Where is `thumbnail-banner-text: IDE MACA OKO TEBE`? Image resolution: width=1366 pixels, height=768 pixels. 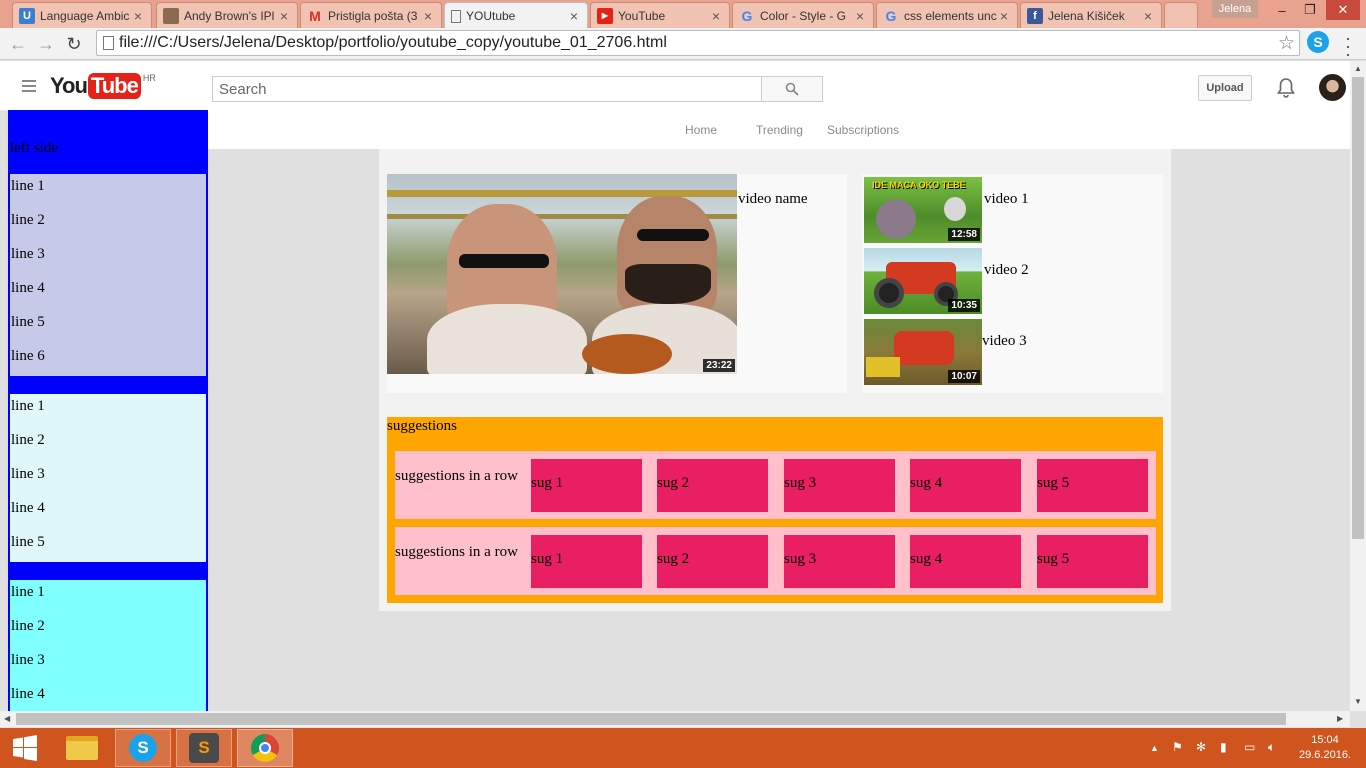 thumbnail-banner-text: IDE MACA OKO TEBE is located at coordinates (919, 185).